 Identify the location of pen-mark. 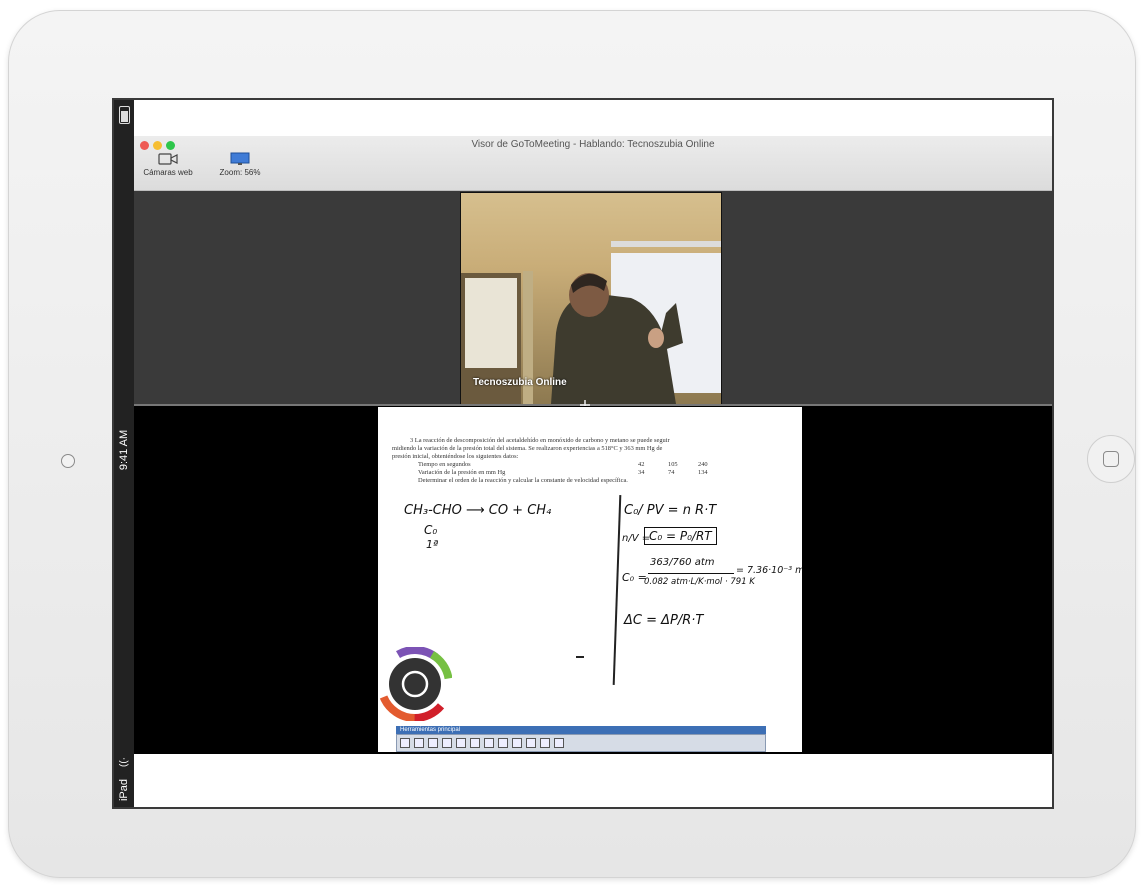
(580, 657).